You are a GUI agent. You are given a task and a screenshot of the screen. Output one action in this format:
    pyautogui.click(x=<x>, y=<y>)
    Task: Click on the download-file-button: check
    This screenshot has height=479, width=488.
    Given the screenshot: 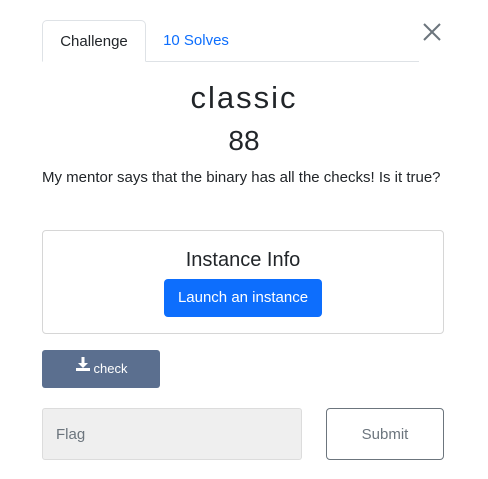 What is the action you would take?
    pyautogui.click(x=101, y=369)
    